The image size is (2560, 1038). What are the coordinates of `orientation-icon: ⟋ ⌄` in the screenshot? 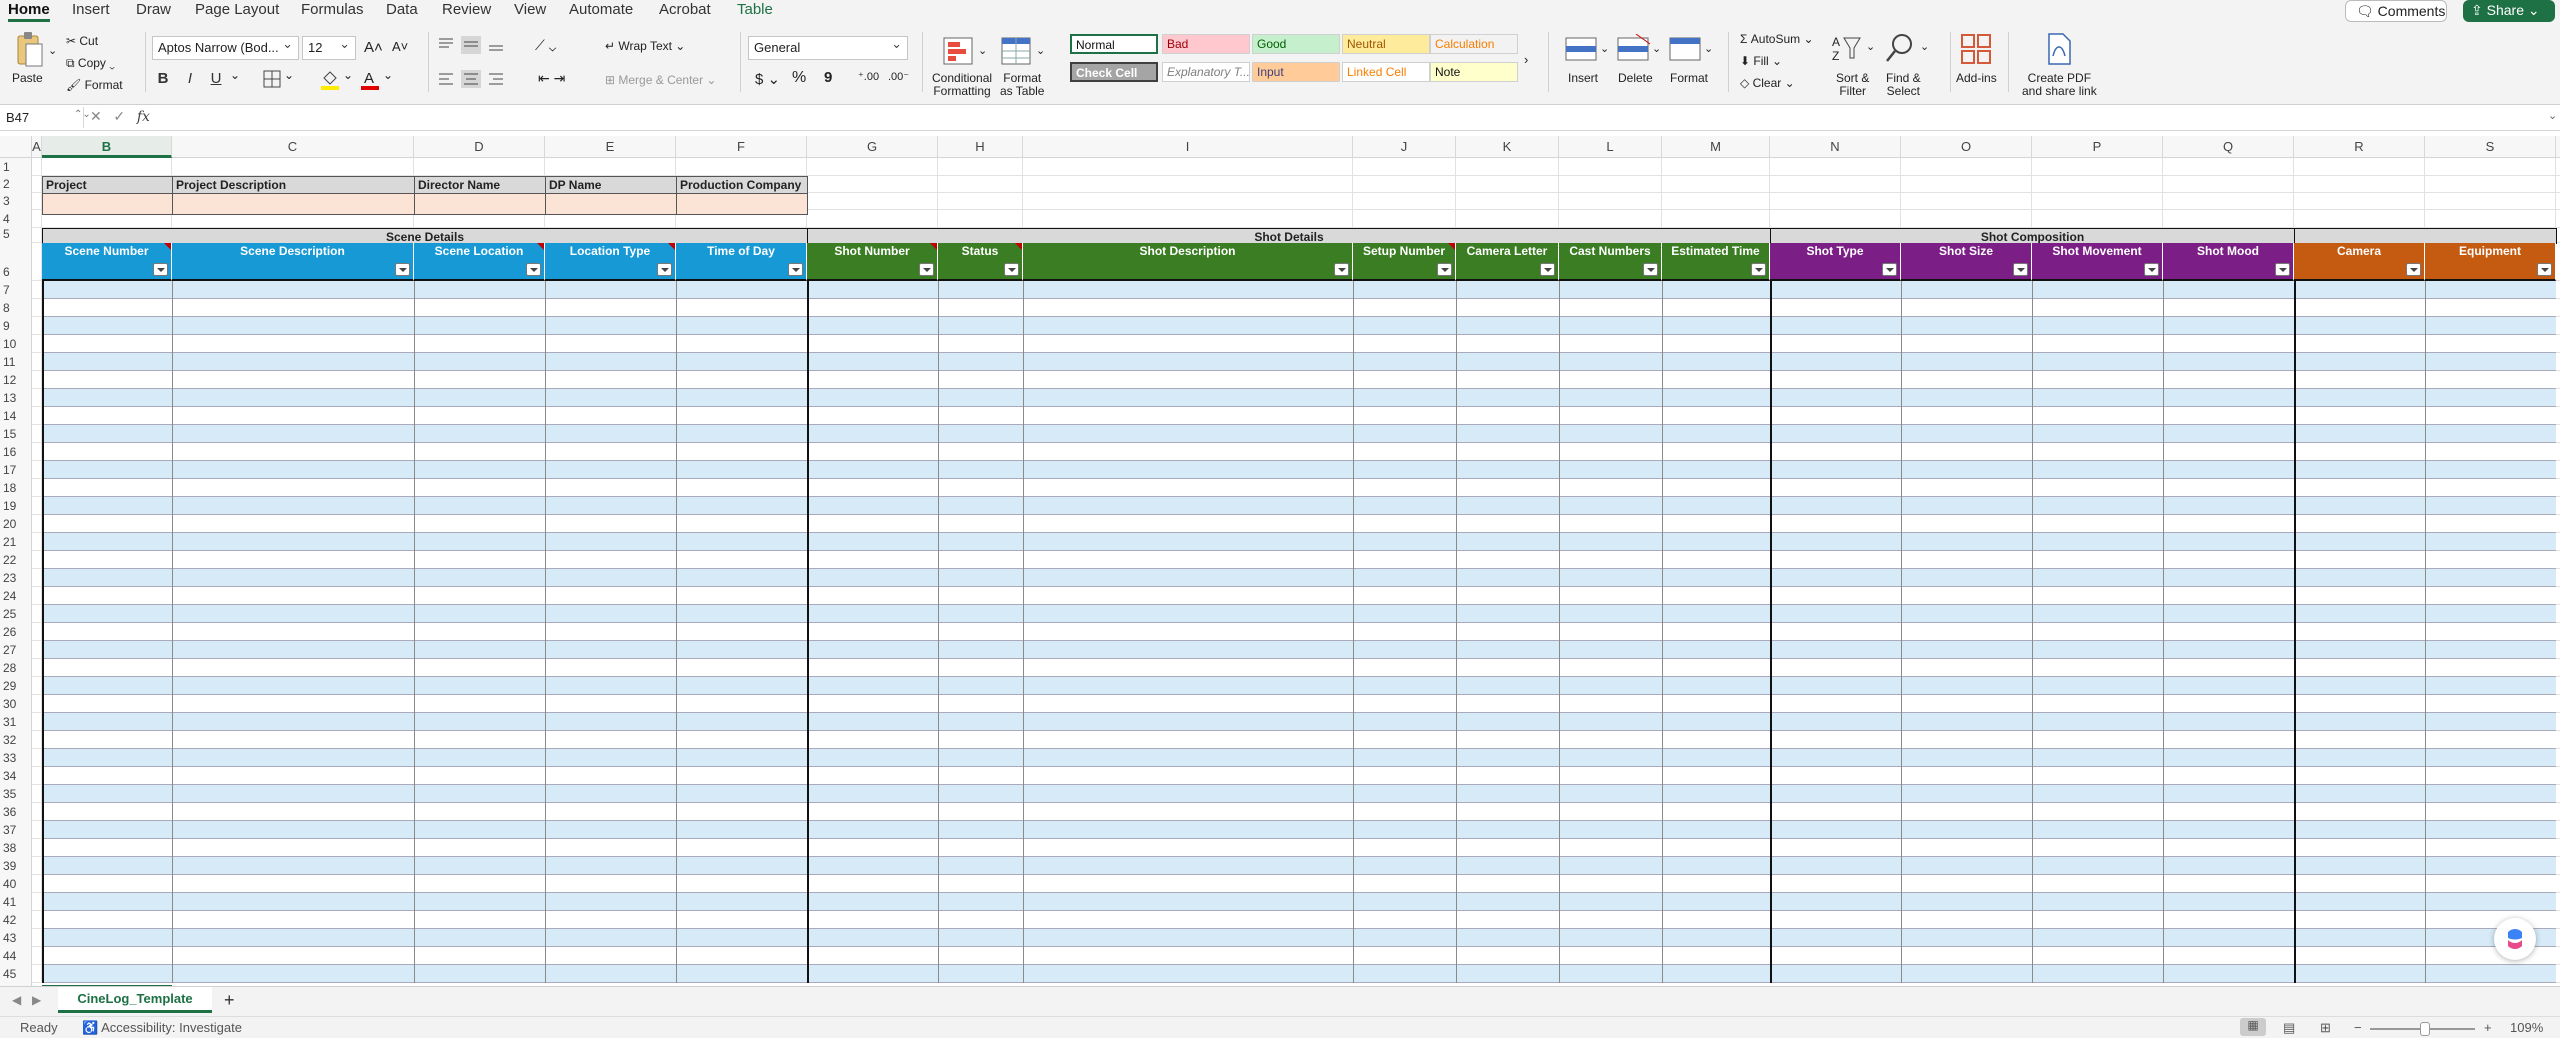 It's located at (545, 45).